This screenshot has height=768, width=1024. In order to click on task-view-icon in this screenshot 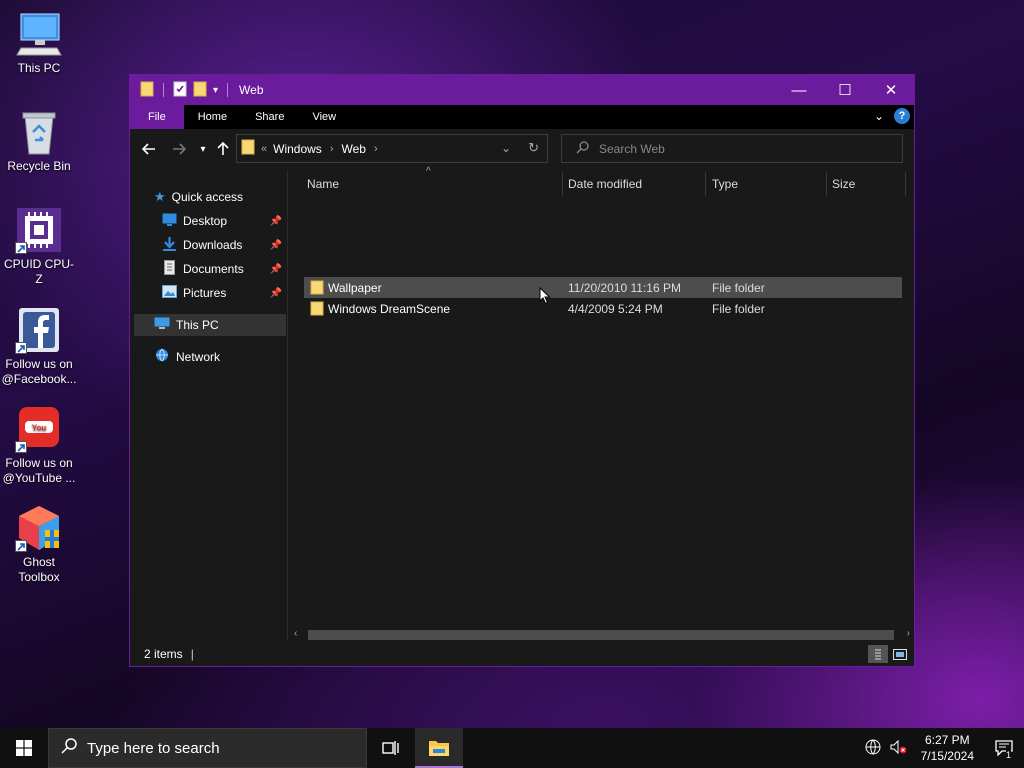, I will do `click(390, 748)`.